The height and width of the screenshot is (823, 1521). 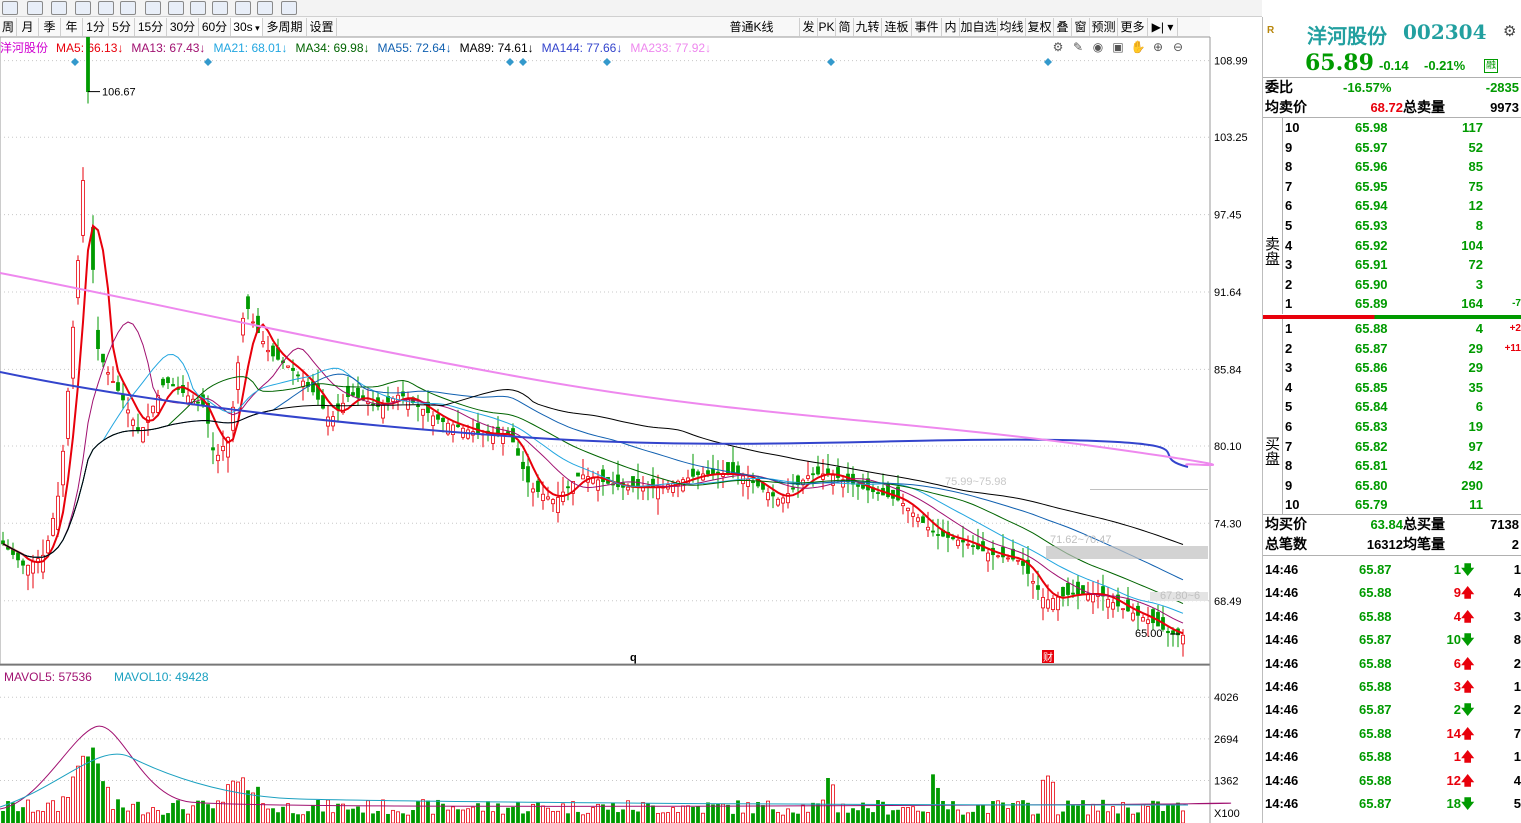 What do you see at coordinates (1517, 686) in the screenshot?
I see `tick-count: 1` at bounding box center [1517, 686].